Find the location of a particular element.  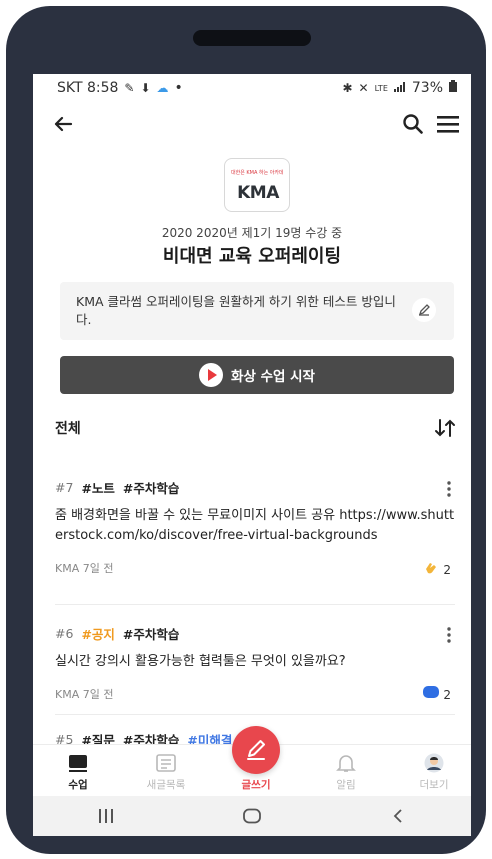

course-title: 비대면 교육 오퍼레이팅 is located at coordinates (252, 256).